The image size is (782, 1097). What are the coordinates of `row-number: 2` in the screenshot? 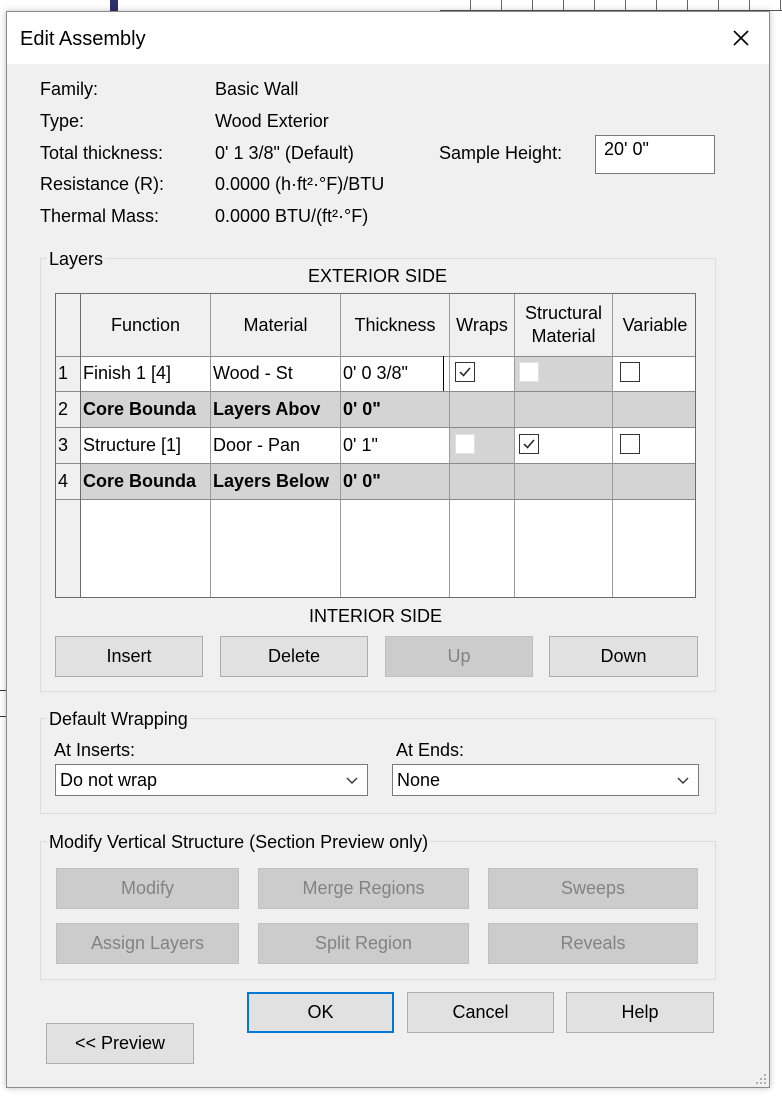 It's located at (69, 409).